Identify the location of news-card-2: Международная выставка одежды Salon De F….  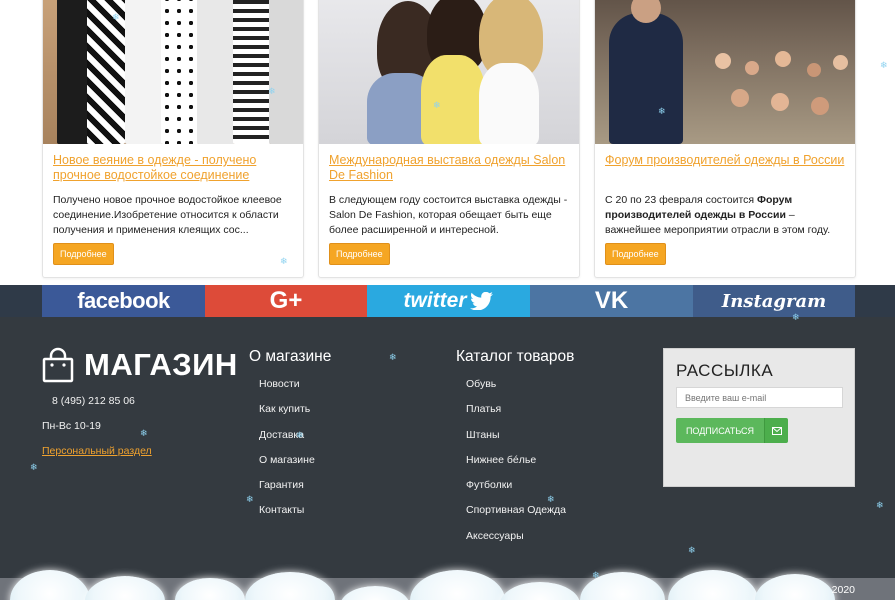
(449, 139).